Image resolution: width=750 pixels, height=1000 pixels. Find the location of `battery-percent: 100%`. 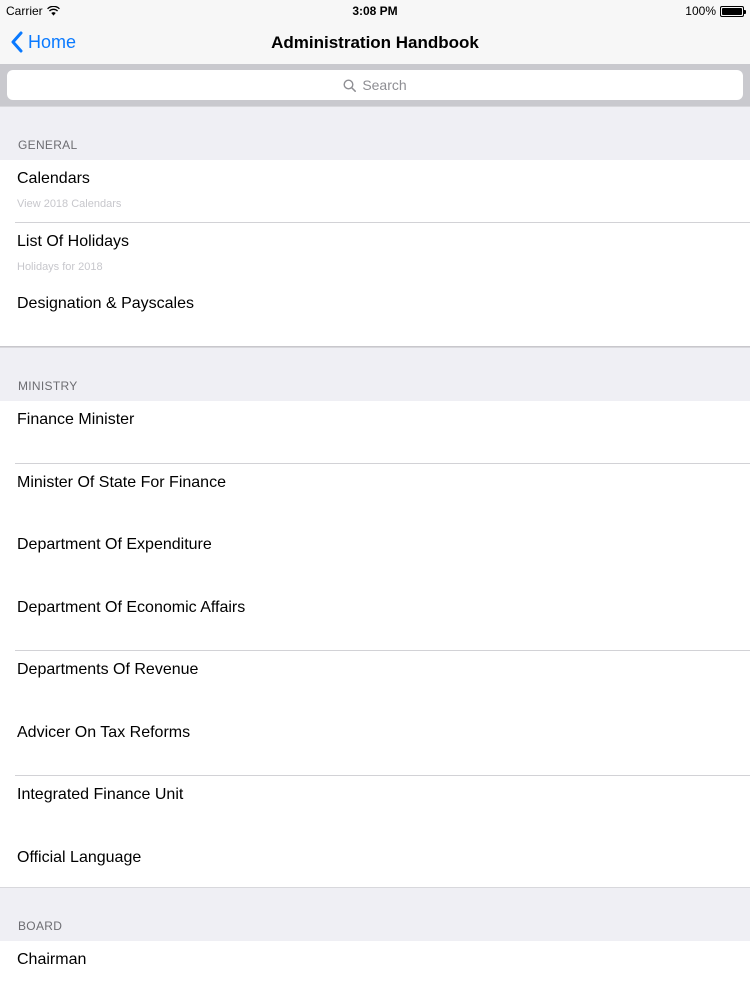

battery-percent: 100% is located at coordinates (700, 11).